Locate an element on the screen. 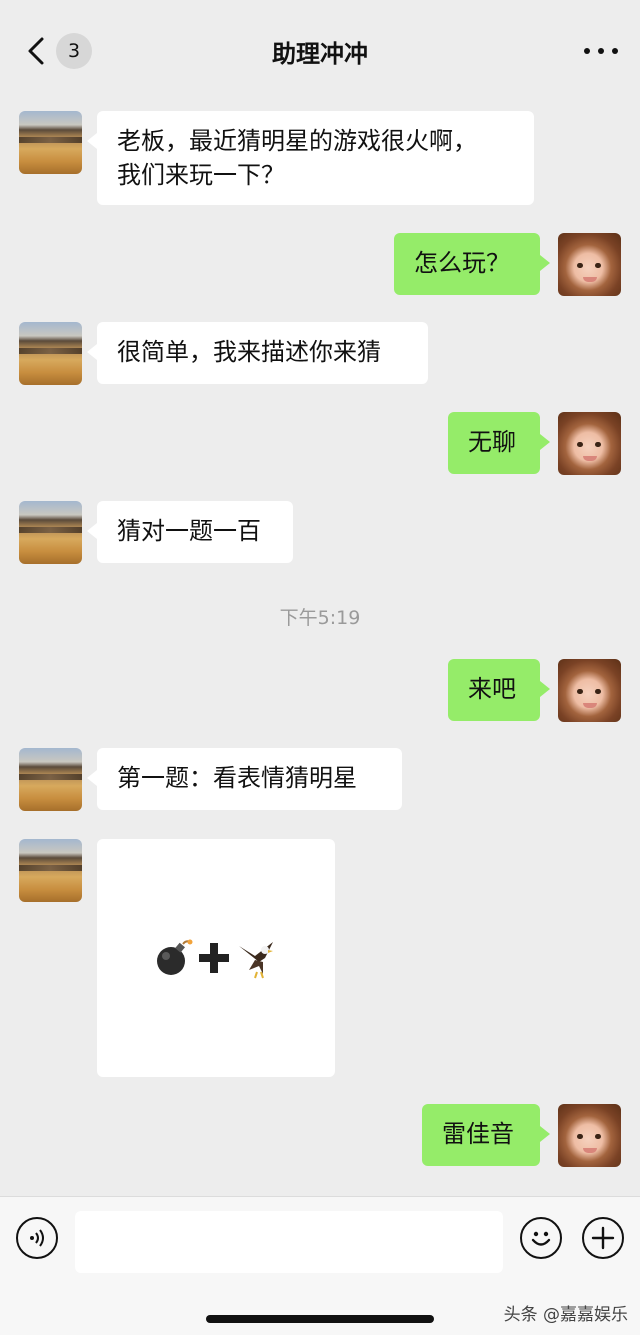 The width and height of the screenshot is (640, 1335). voice-button is located at coordinates (37, 1238).